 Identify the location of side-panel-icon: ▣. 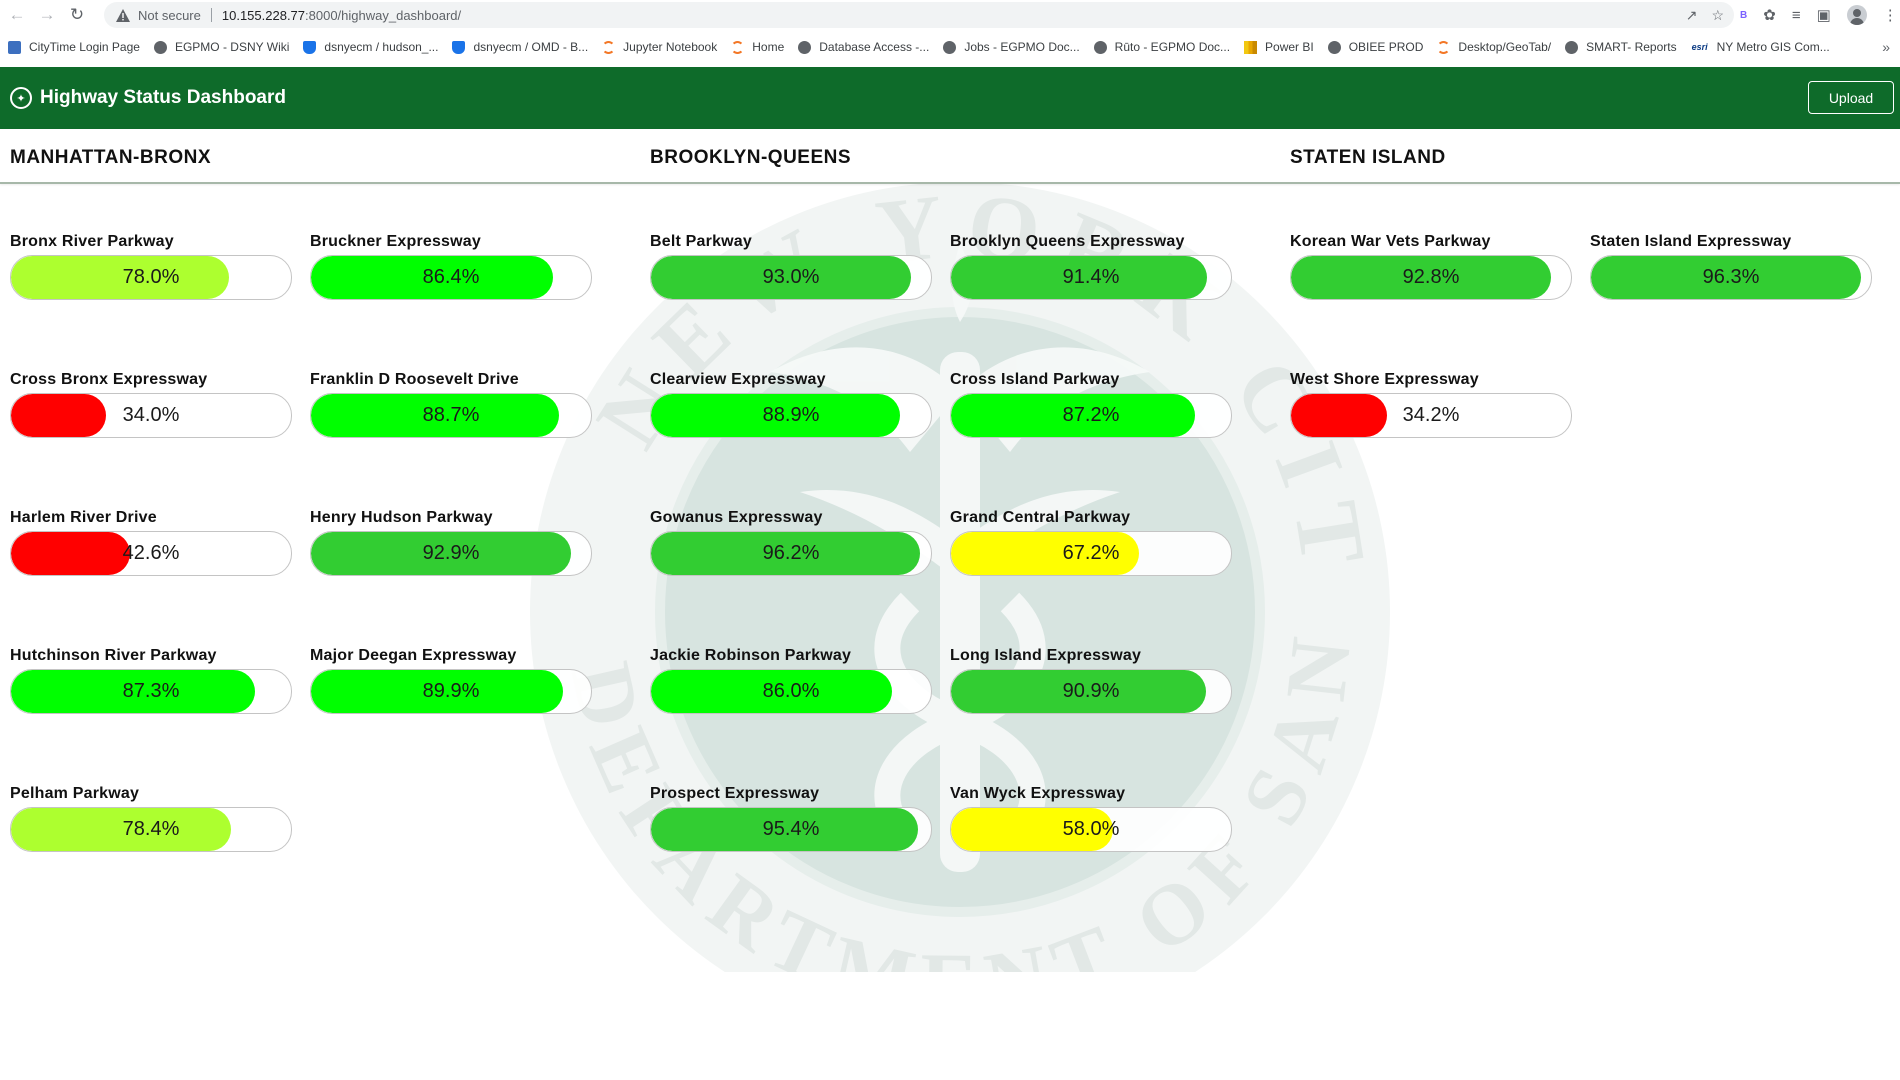
(1824, 15).